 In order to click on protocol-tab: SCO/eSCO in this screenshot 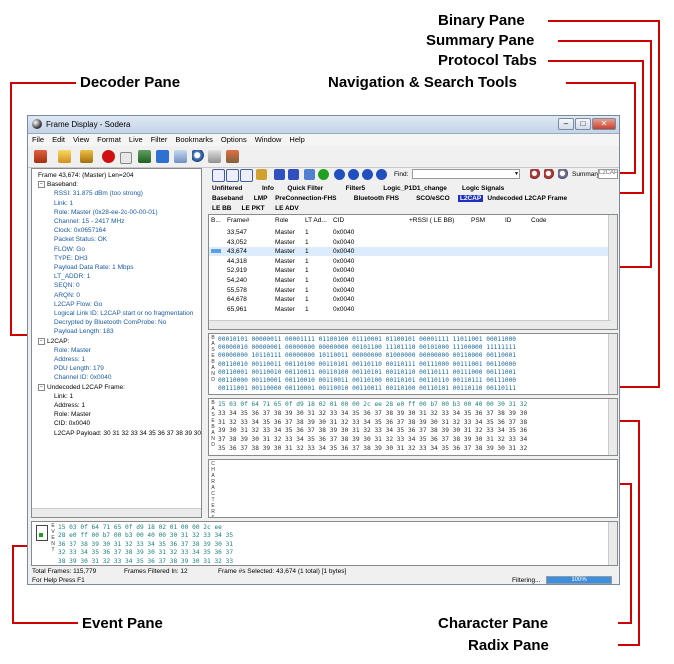, I will do `click(433, 198)`.